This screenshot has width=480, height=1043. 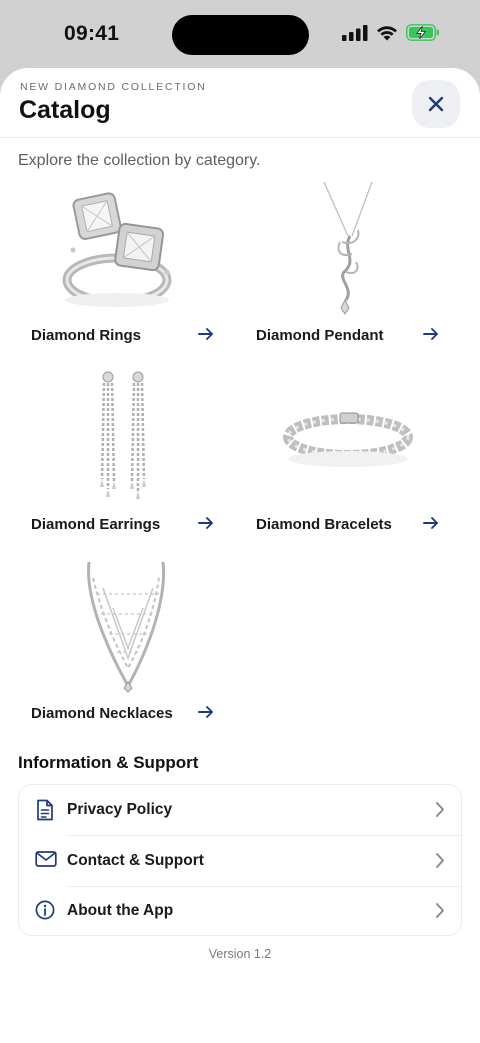 I want to click on category-card-earrings: Diamond Earrings, so click(x=117, y=456).